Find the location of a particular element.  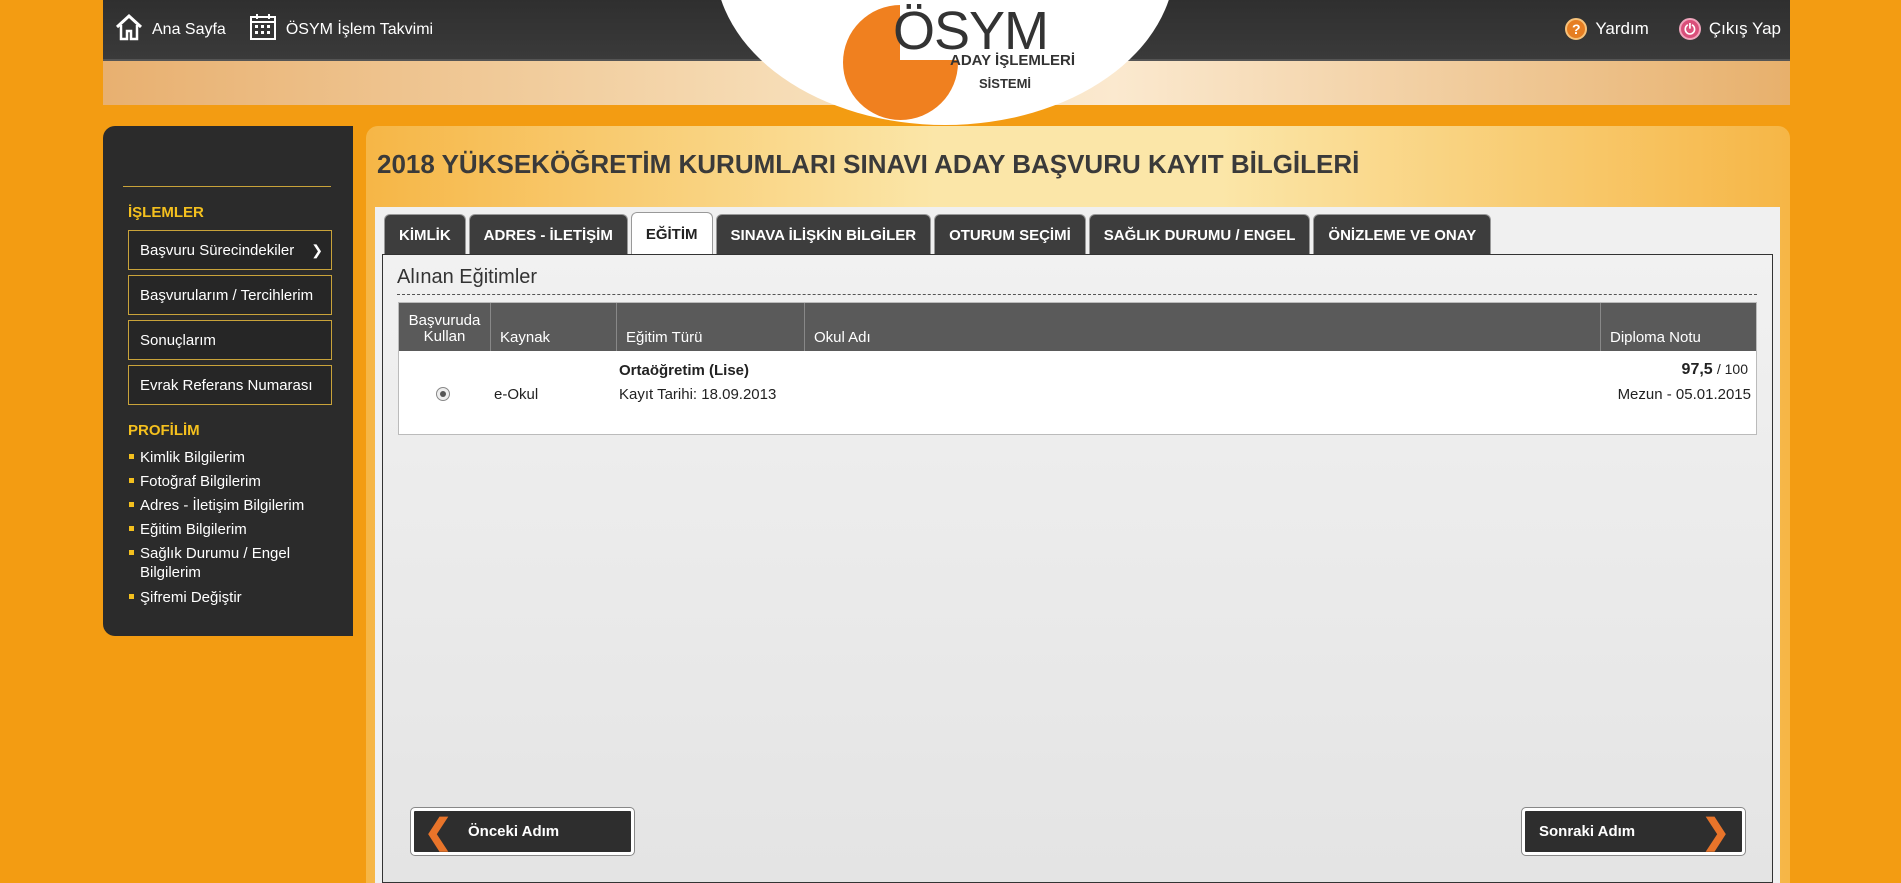

exit-link: ⏻ Çıkış Yap is located at coordinates (1729, 29).